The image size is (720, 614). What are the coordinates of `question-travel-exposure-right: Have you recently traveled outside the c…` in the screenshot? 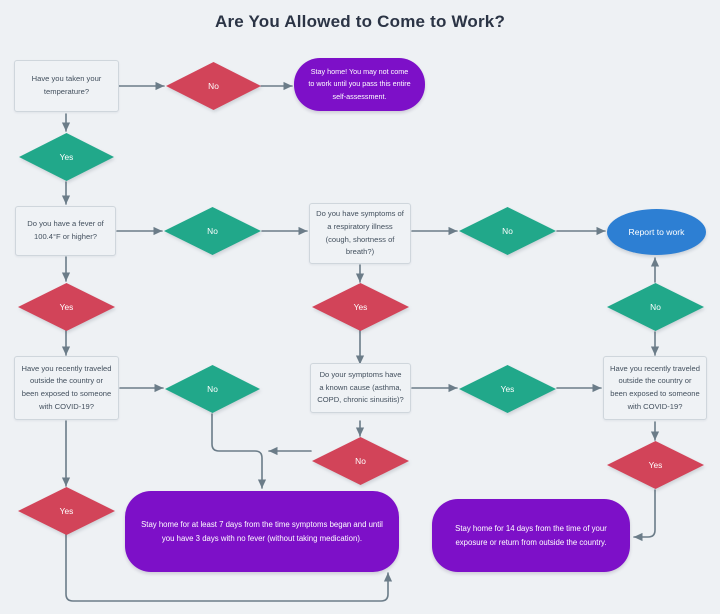 It's located at (655, 388).